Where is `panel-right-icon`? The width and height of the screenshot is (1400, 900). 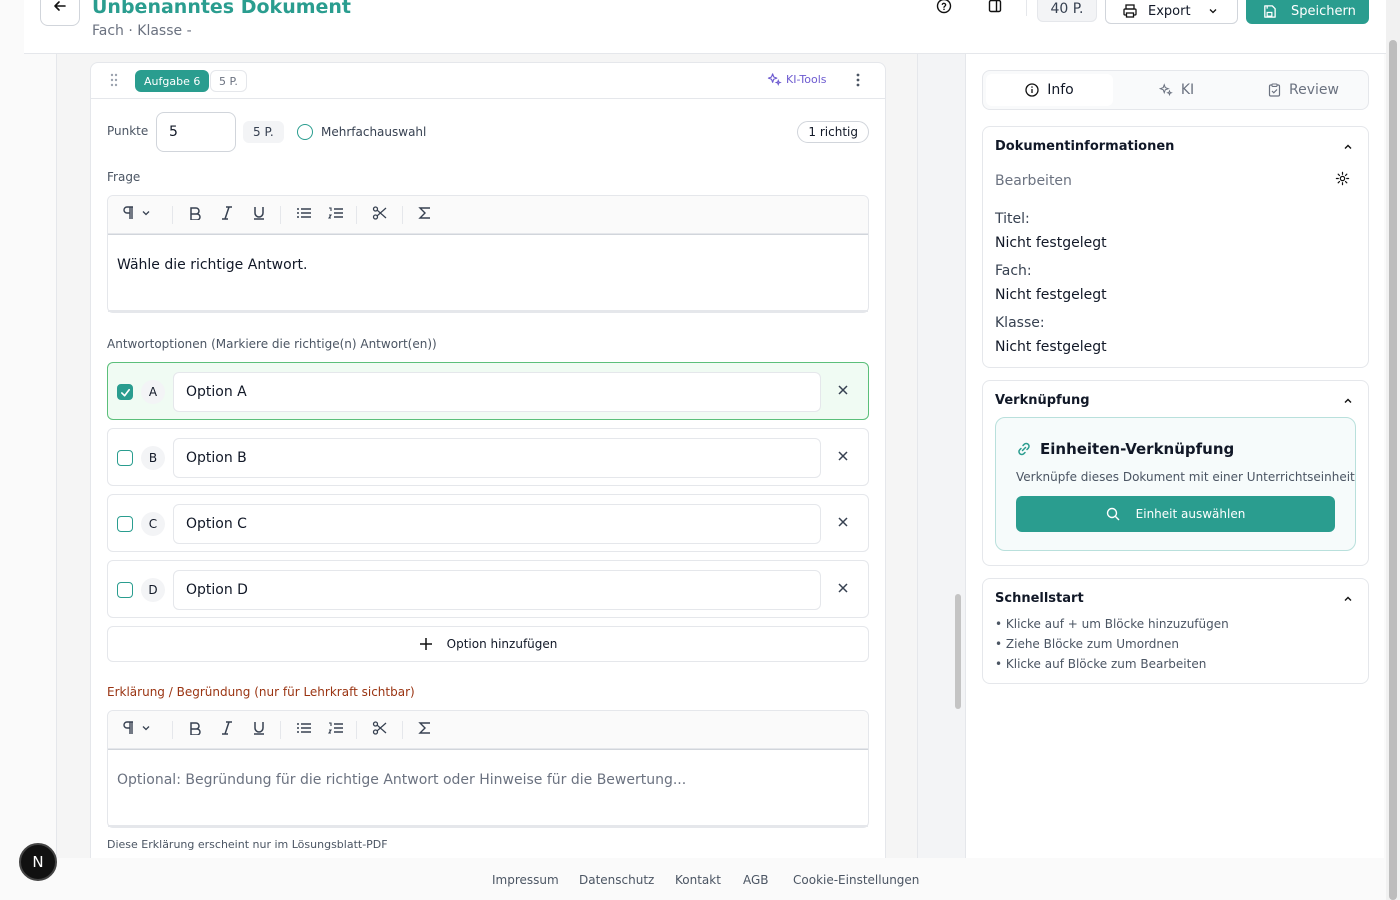 panel-right-icon is located at coordinates (995, 6).